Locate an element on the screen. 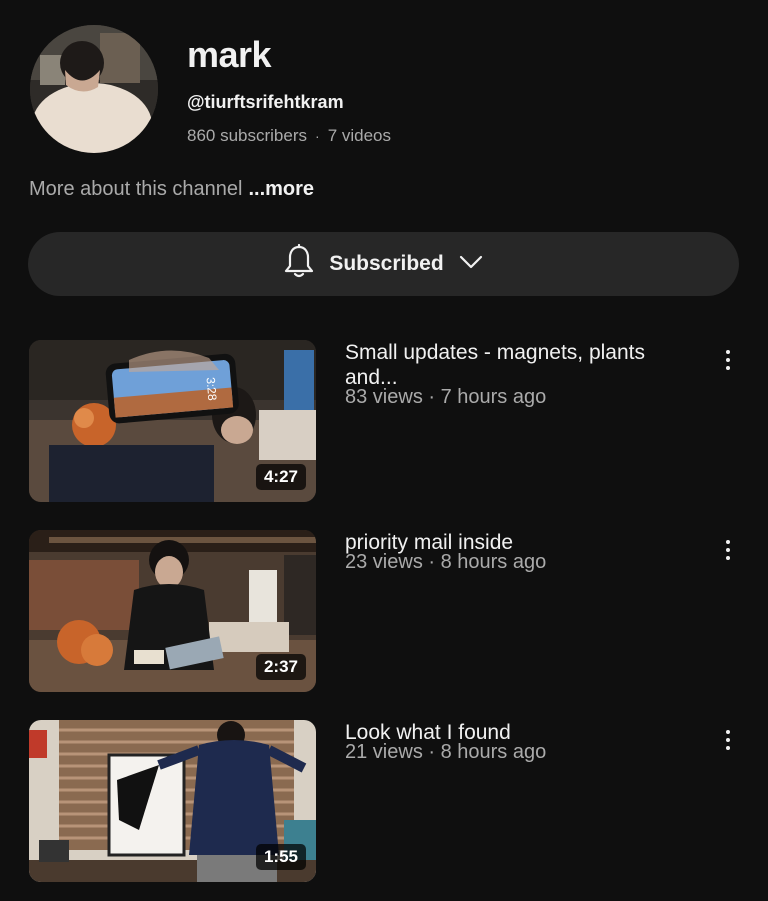  subscribed-button: Subscribed is located at coordinates (383, 264).